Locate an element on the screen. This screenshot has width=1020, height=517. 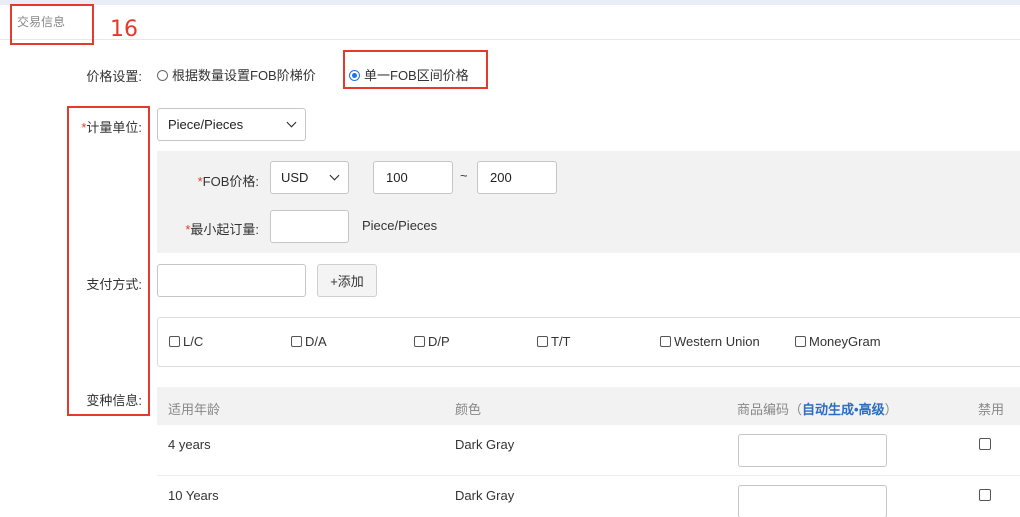
payment-option-label: D/A is located at coordinates (316, 341).